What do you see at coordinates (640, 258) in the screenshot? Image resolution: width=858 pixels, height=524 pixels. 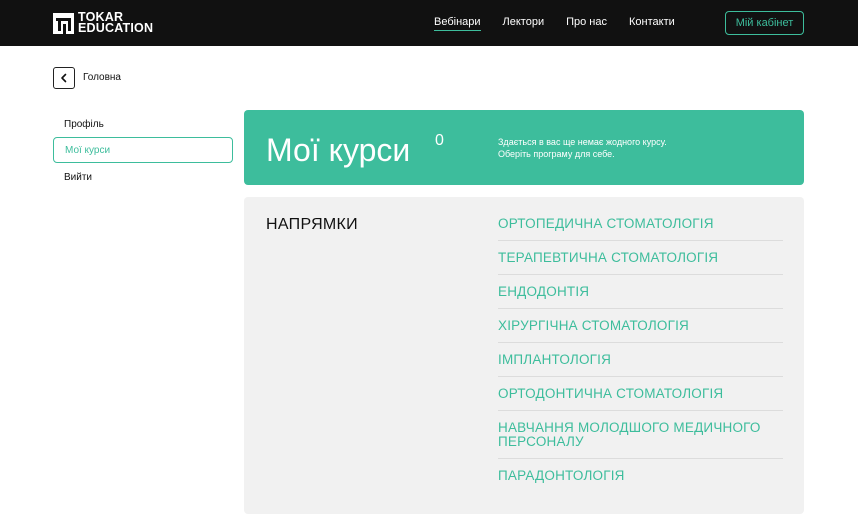 I see `direction-link: ТЕРАПЕВТИЧНА СТОМАТОЛОГІЯ` at bounding box center [640, 258].